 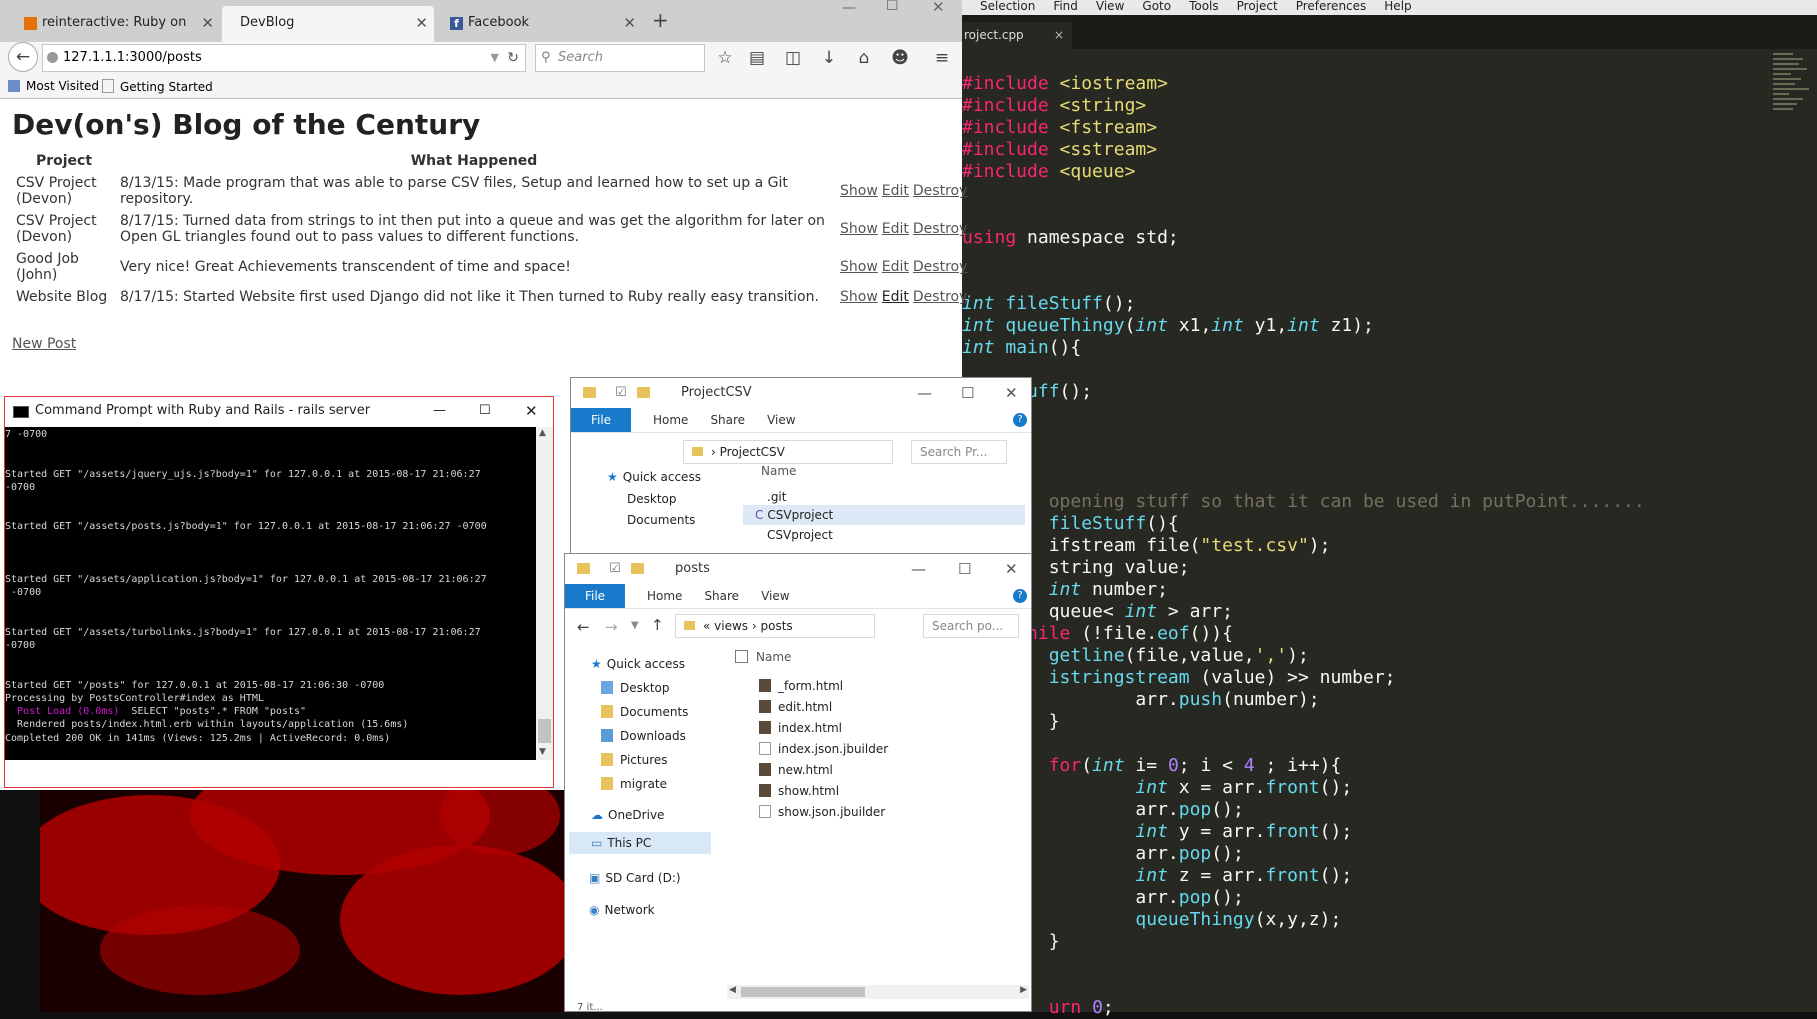 I want to click on file-item: new.html, so click(x=796, y=770).